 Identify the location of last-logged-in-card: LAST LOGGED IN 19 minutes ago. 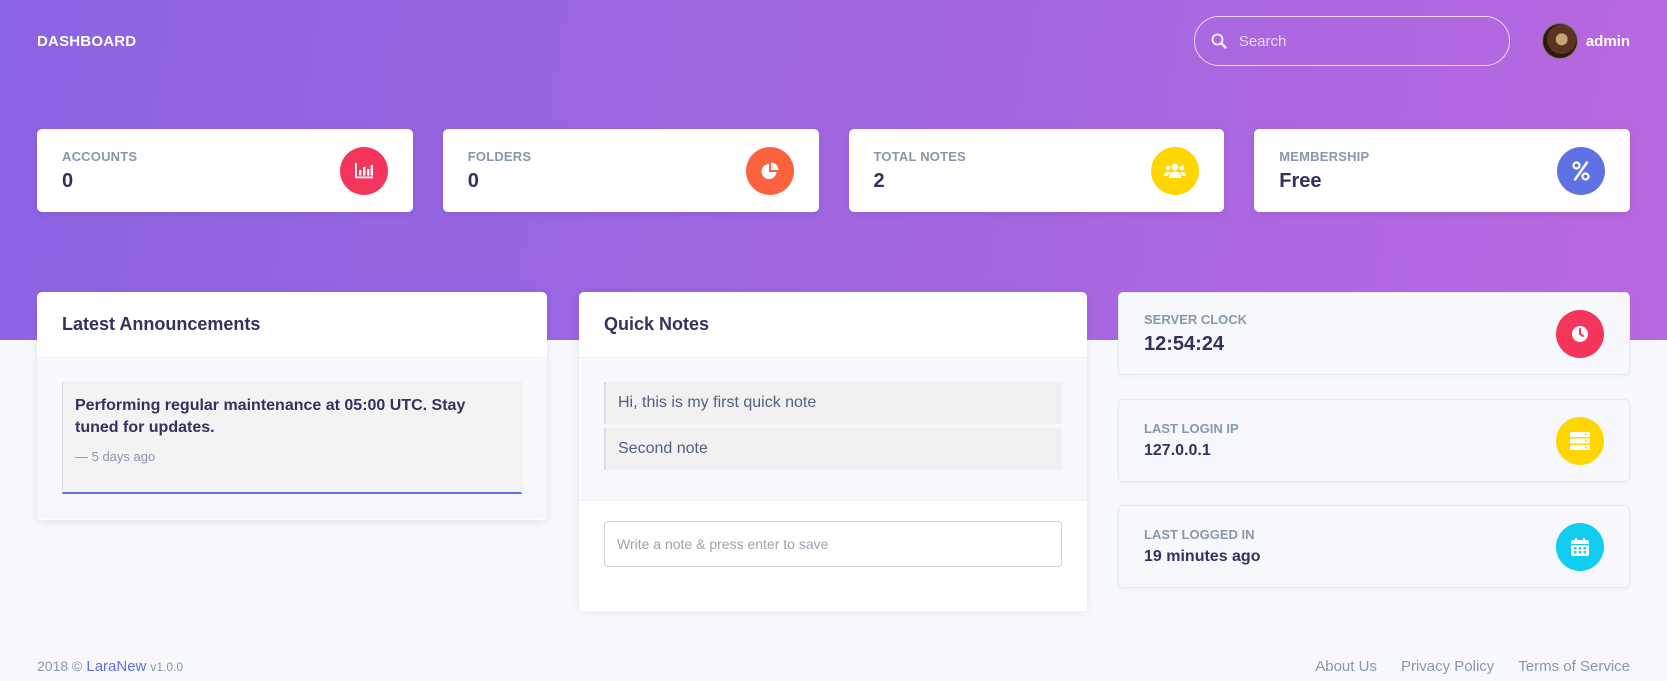
(1374, 546).